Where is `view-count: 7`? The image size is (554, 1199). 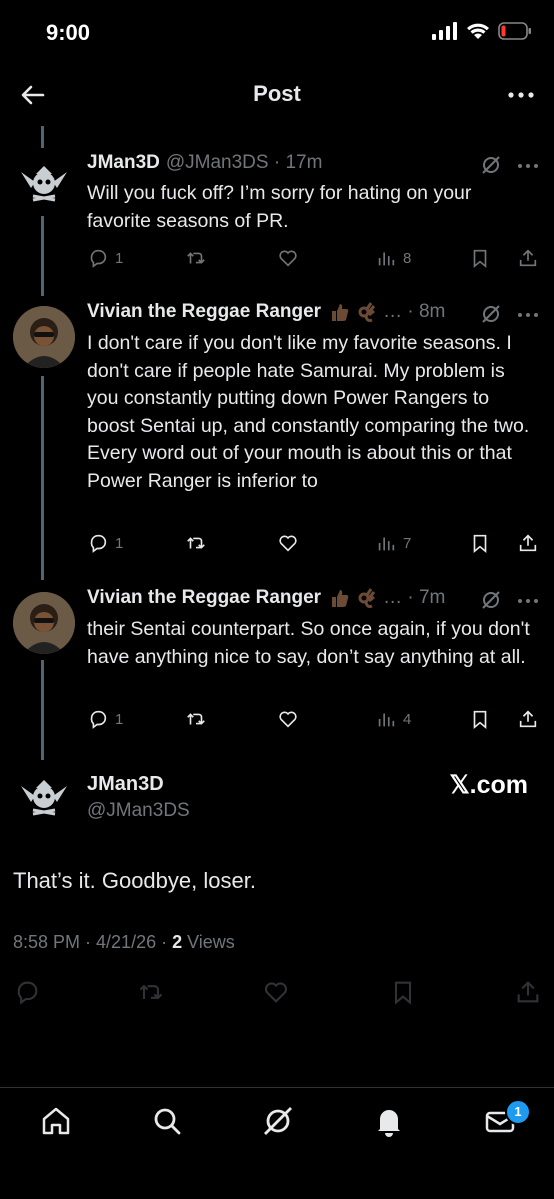 view-count: 7 is located at coordinates (407, 543).